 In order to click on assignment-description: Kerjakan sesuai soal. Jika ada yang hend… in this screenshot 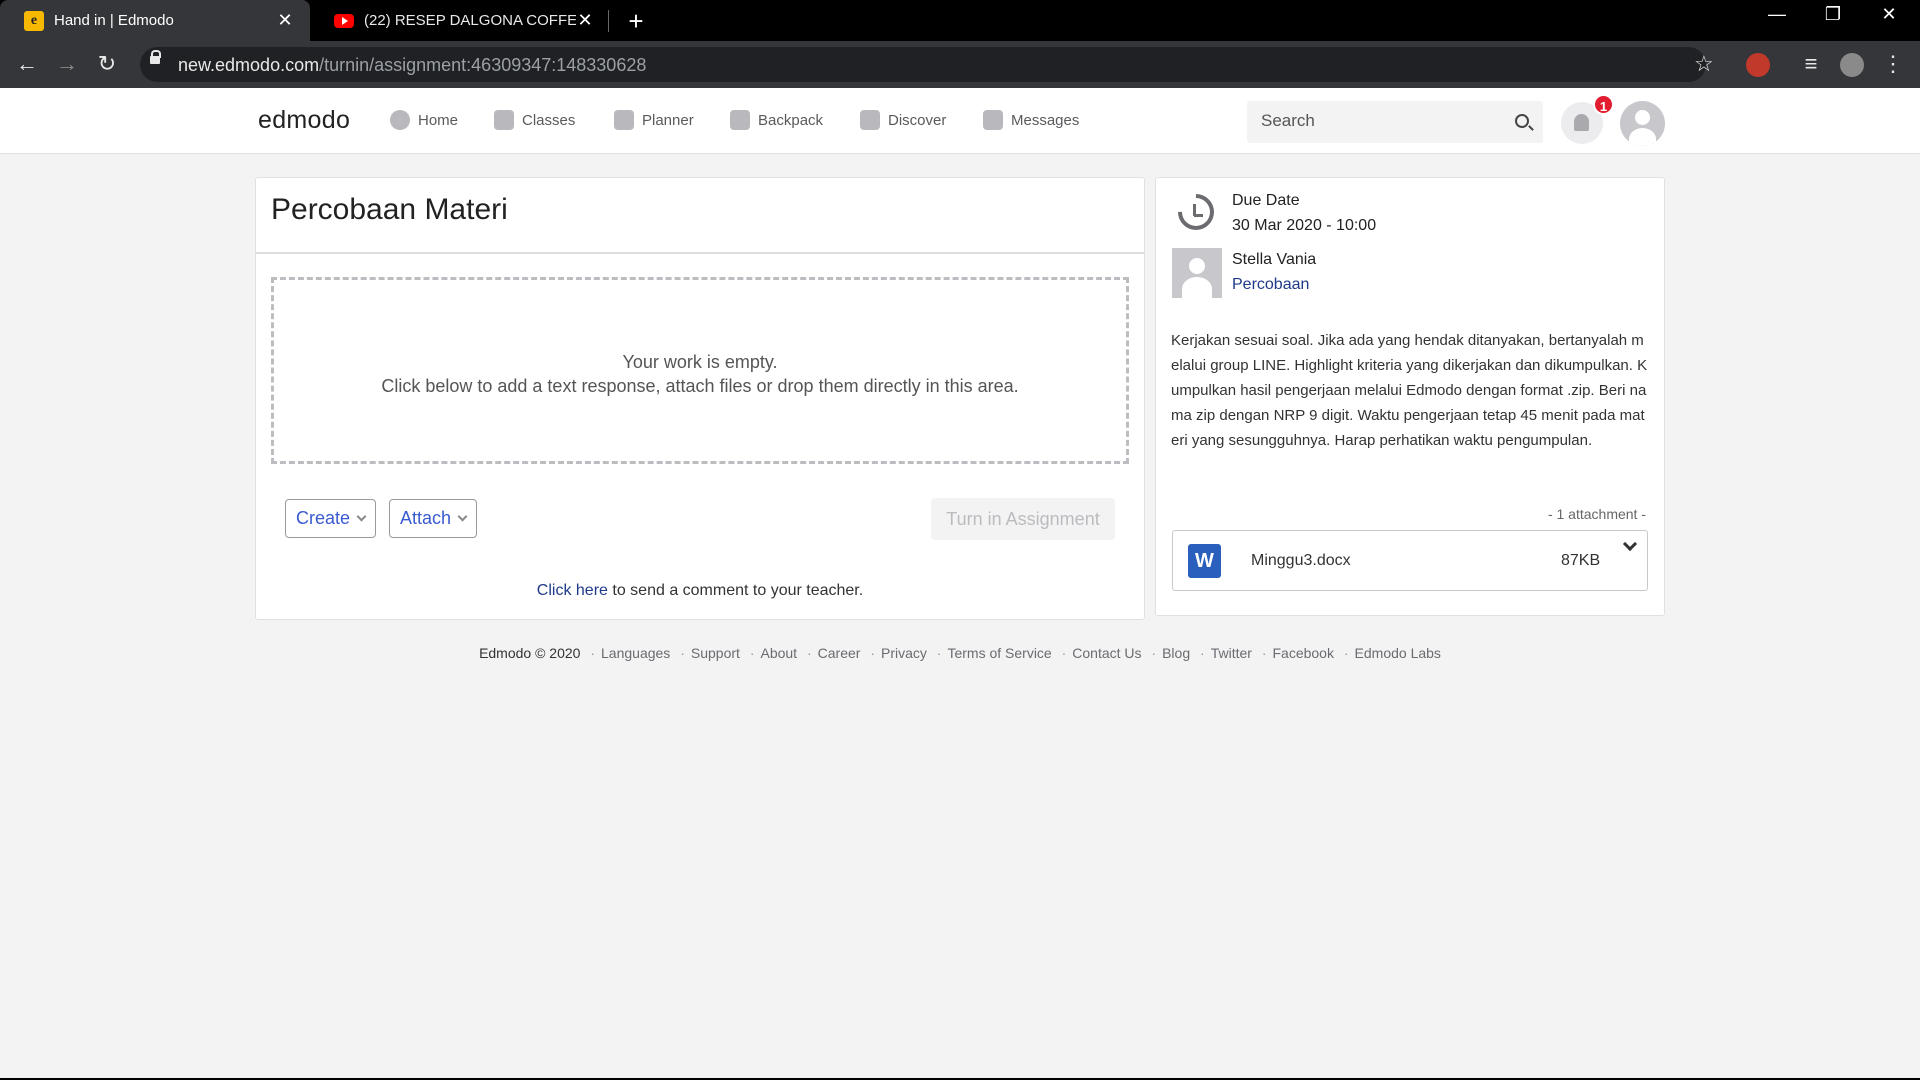, I will do `click(1409, 390)`.